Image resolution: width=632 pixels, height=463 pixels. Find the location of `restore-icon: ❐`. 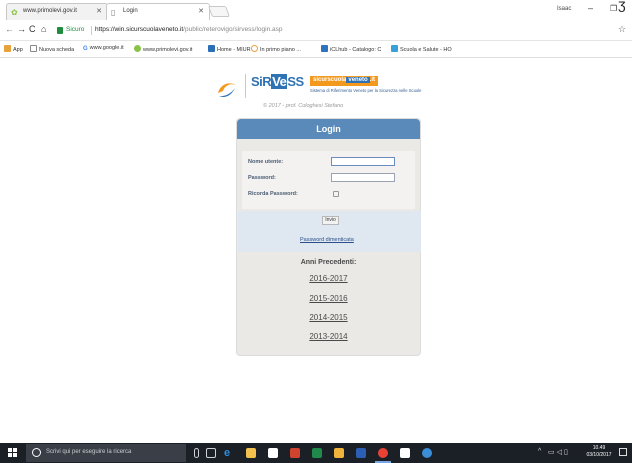

restore-icon: ❐ is located at coordinates (613, 8).